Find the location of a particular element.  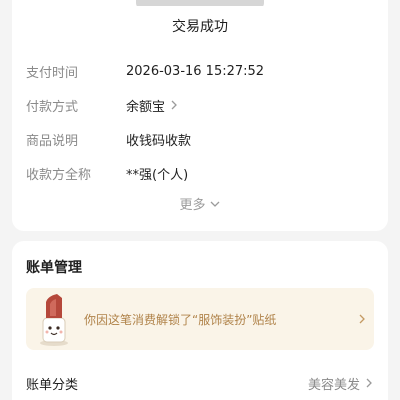

detail-row-payment-method: 付款方式 余额宝 is located at coordinates (200, 105).